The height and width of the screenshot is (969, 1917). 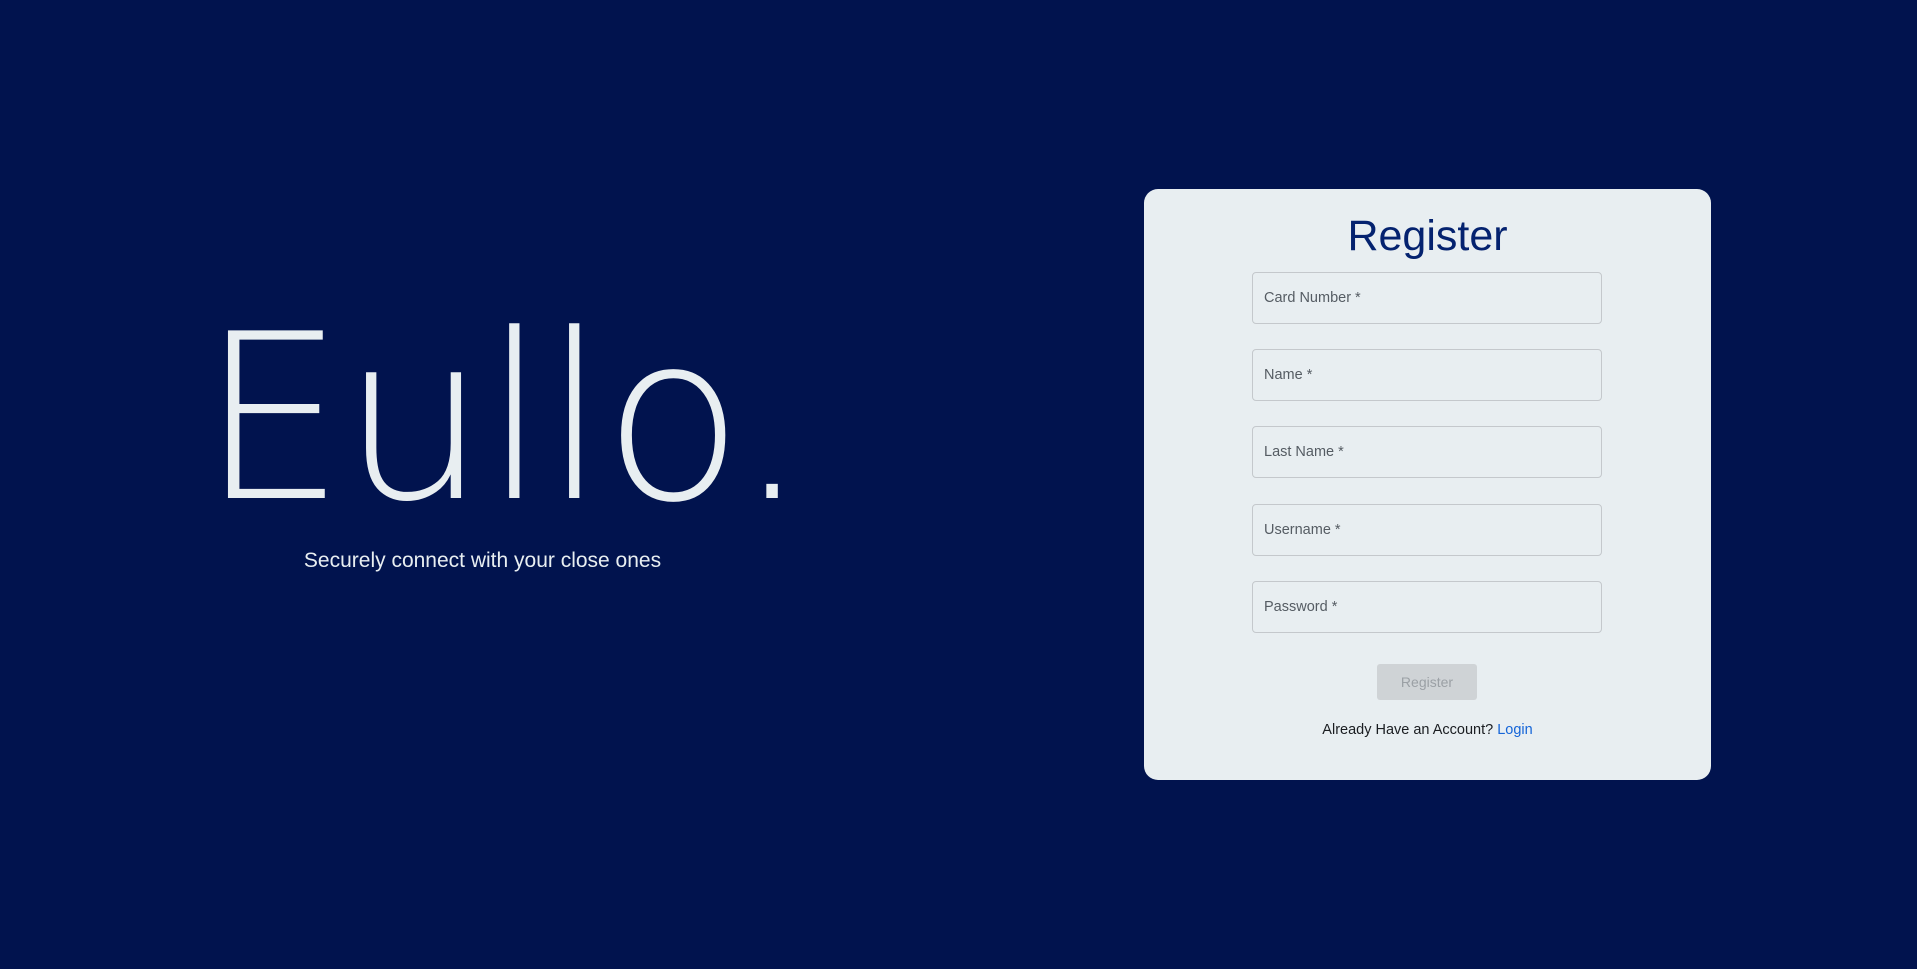 What do you see at coordinates (1427, 375) in the screenshot?
I see `name-field: Name *` at bounding box center [1427, 375].